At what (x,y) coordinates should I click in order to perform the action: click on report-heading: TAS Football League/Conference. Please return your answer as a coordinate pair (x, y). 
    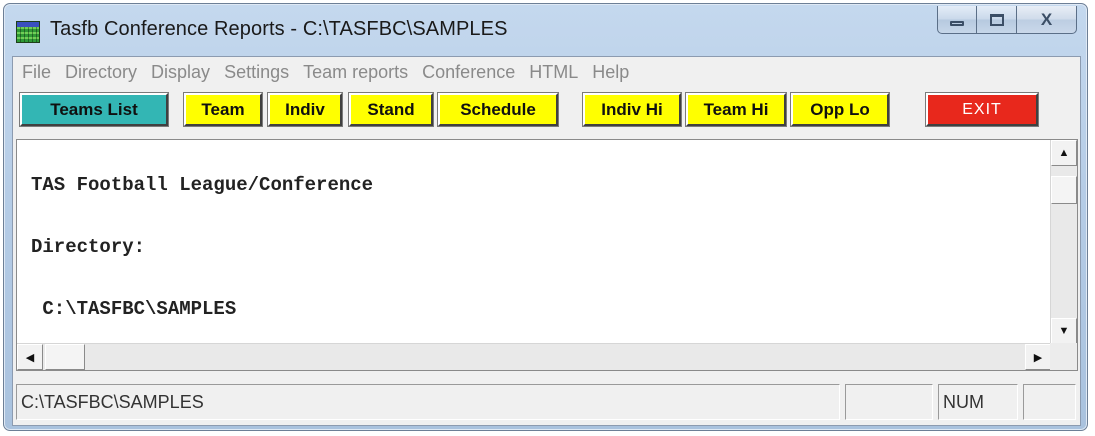
    Looking at the image, I should click on (202, 185).